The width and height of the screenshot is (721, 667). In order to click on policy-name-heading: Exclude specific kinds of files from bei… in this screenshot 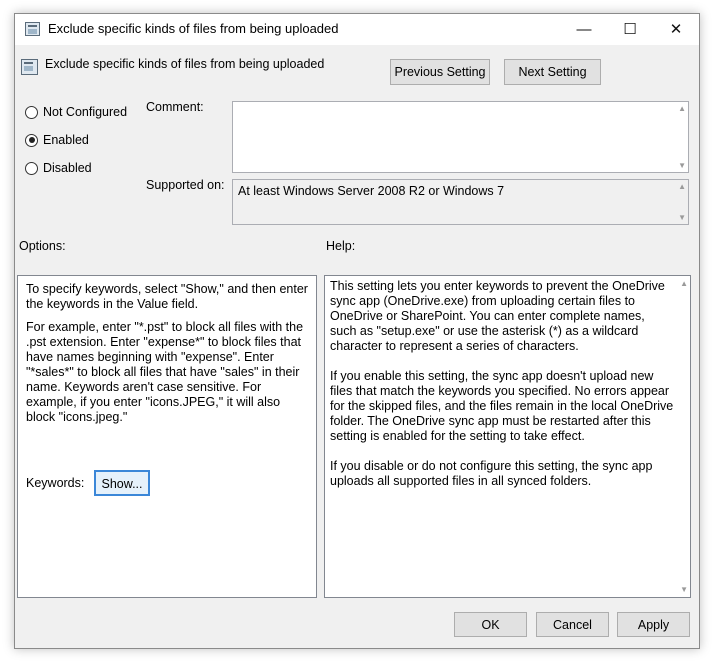, I will do `click(185, 64)`.